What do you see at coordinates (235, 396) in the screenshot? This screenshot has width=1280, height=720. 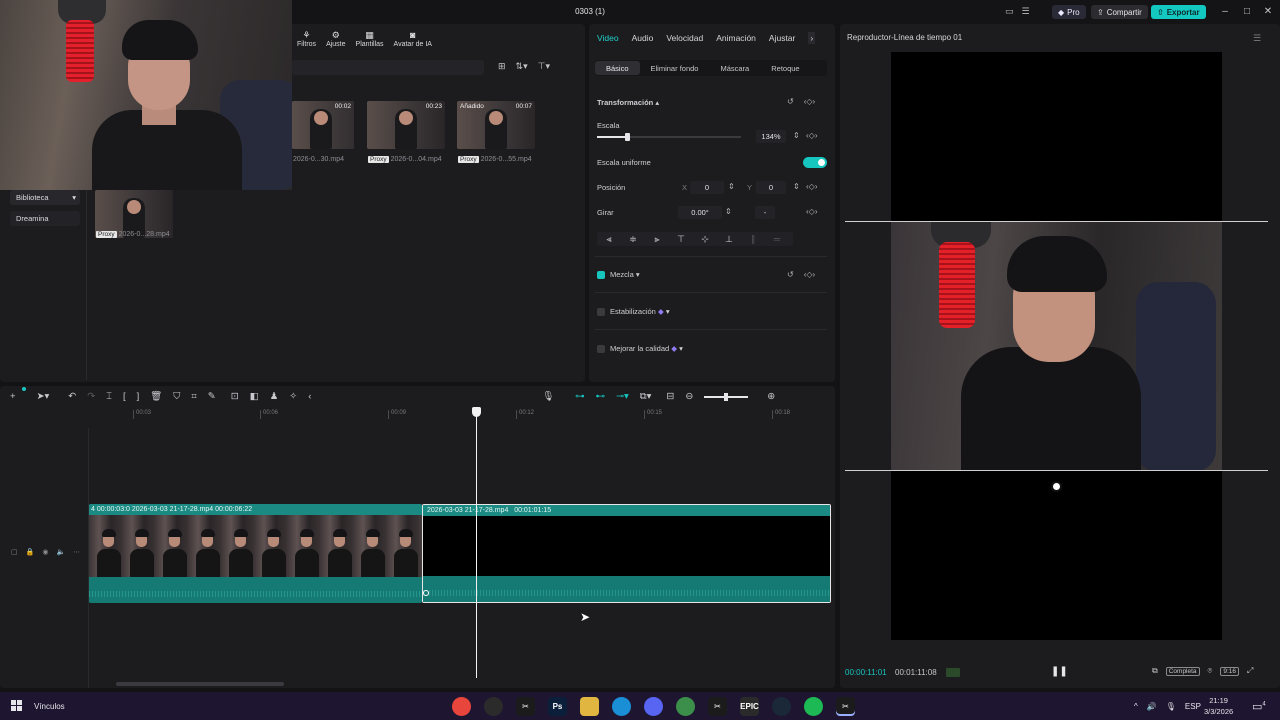 I see `freeze-icon: ⊡` at bounding box center [235, 396].